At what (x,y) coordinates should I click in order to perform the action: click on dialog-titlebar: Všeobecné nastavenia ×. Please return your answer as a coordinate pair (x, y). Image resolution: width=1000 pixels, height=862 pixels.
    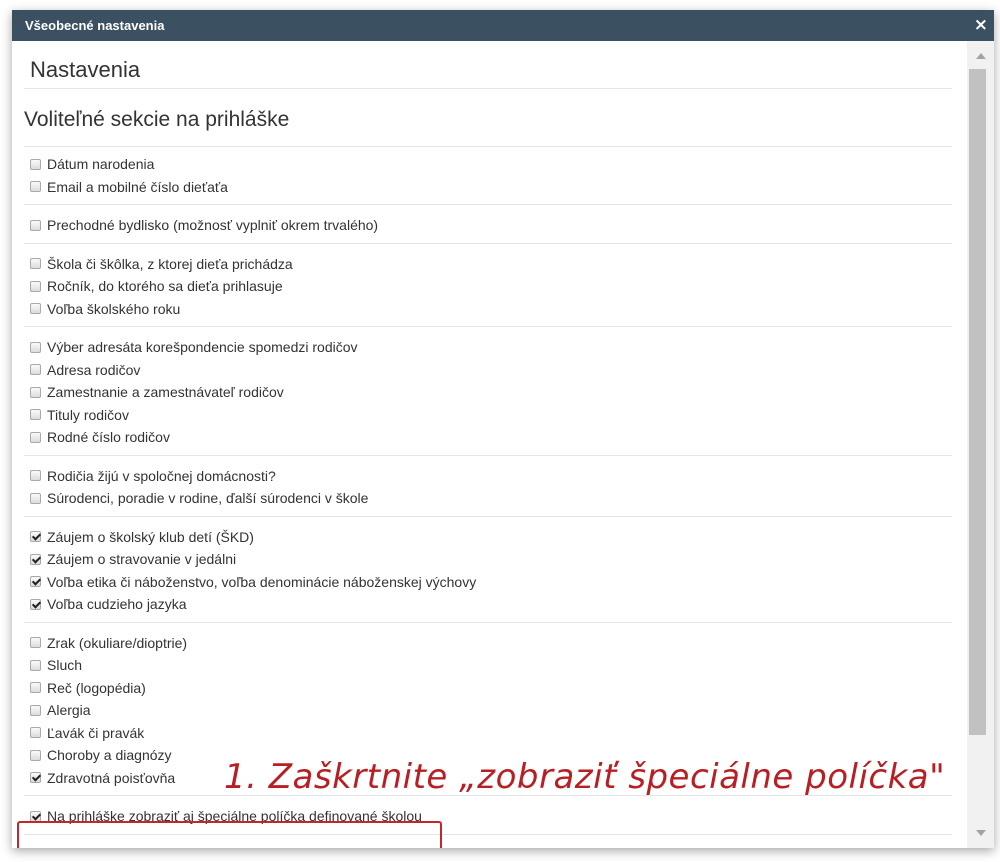
    Looking at the image, I should click on (503, 25).